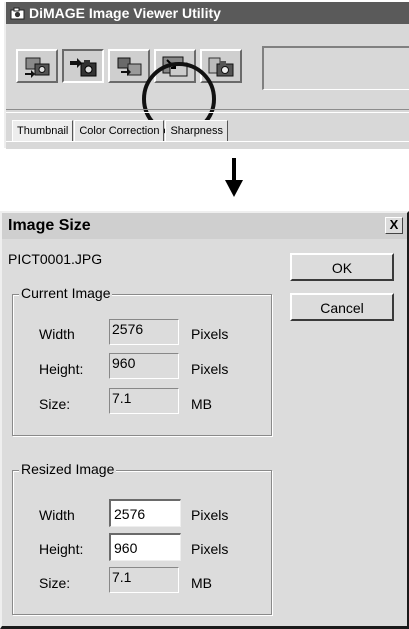 The image size is (409, 629). What do you see at coordinates (204, 226) in the screenshot?
I see `dialog-titlebar: Image Size X` at bounding box center [204, 226].